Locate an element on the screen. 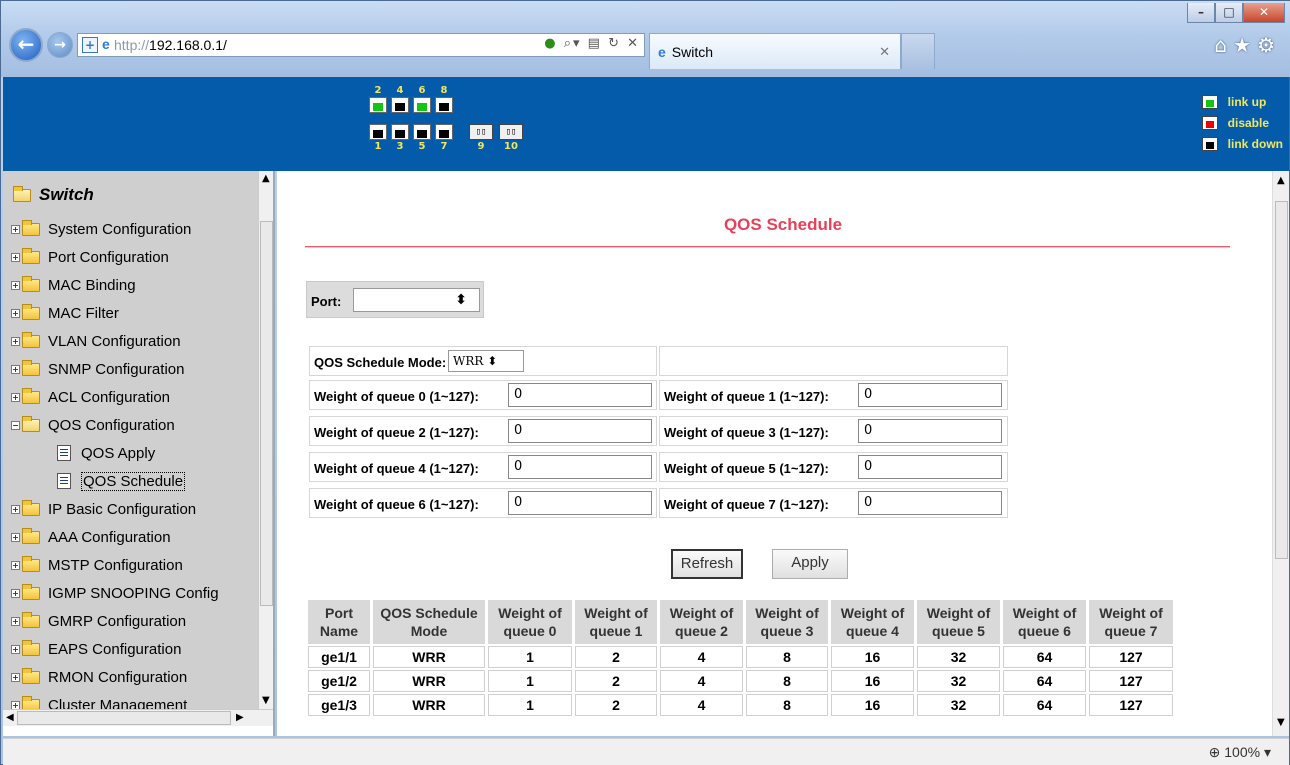  select-arrows-icon: ⬍ is located at coordinates (492, 361).